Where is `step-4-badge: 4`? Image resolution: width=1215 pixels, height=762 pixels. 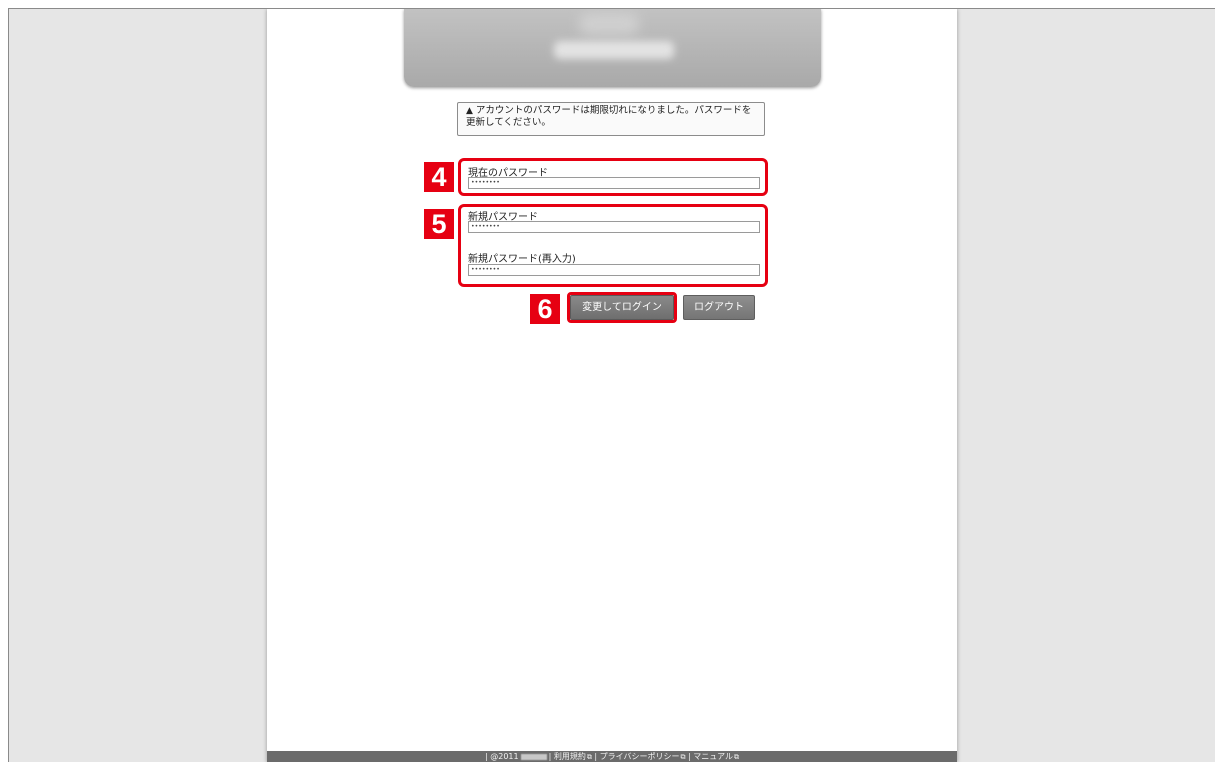
step-4-badge: 4 is located at coordinates (439, 177).